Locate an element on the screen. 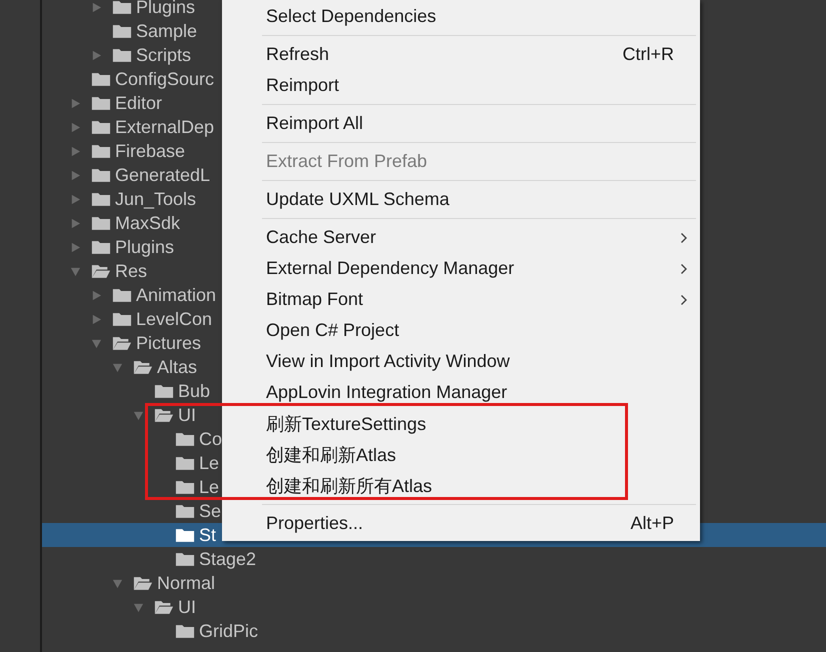 The height and width of the screenshot is (652, 826). shortcut-text: Alt+P is located at coordinates (652, 523).